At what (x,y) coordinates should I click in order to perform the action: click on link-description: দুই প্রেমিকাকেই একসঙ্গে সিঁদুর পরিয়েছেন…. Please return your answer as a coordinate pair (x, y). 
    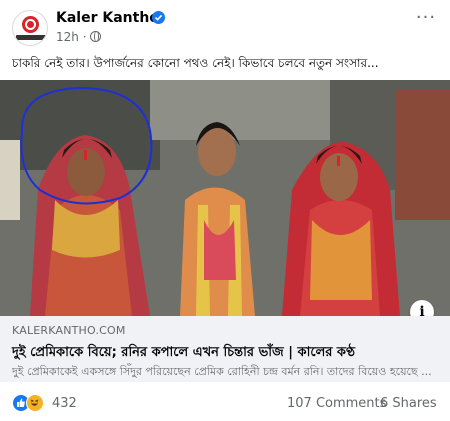
    Looking at the image, I should click on (222, 371).